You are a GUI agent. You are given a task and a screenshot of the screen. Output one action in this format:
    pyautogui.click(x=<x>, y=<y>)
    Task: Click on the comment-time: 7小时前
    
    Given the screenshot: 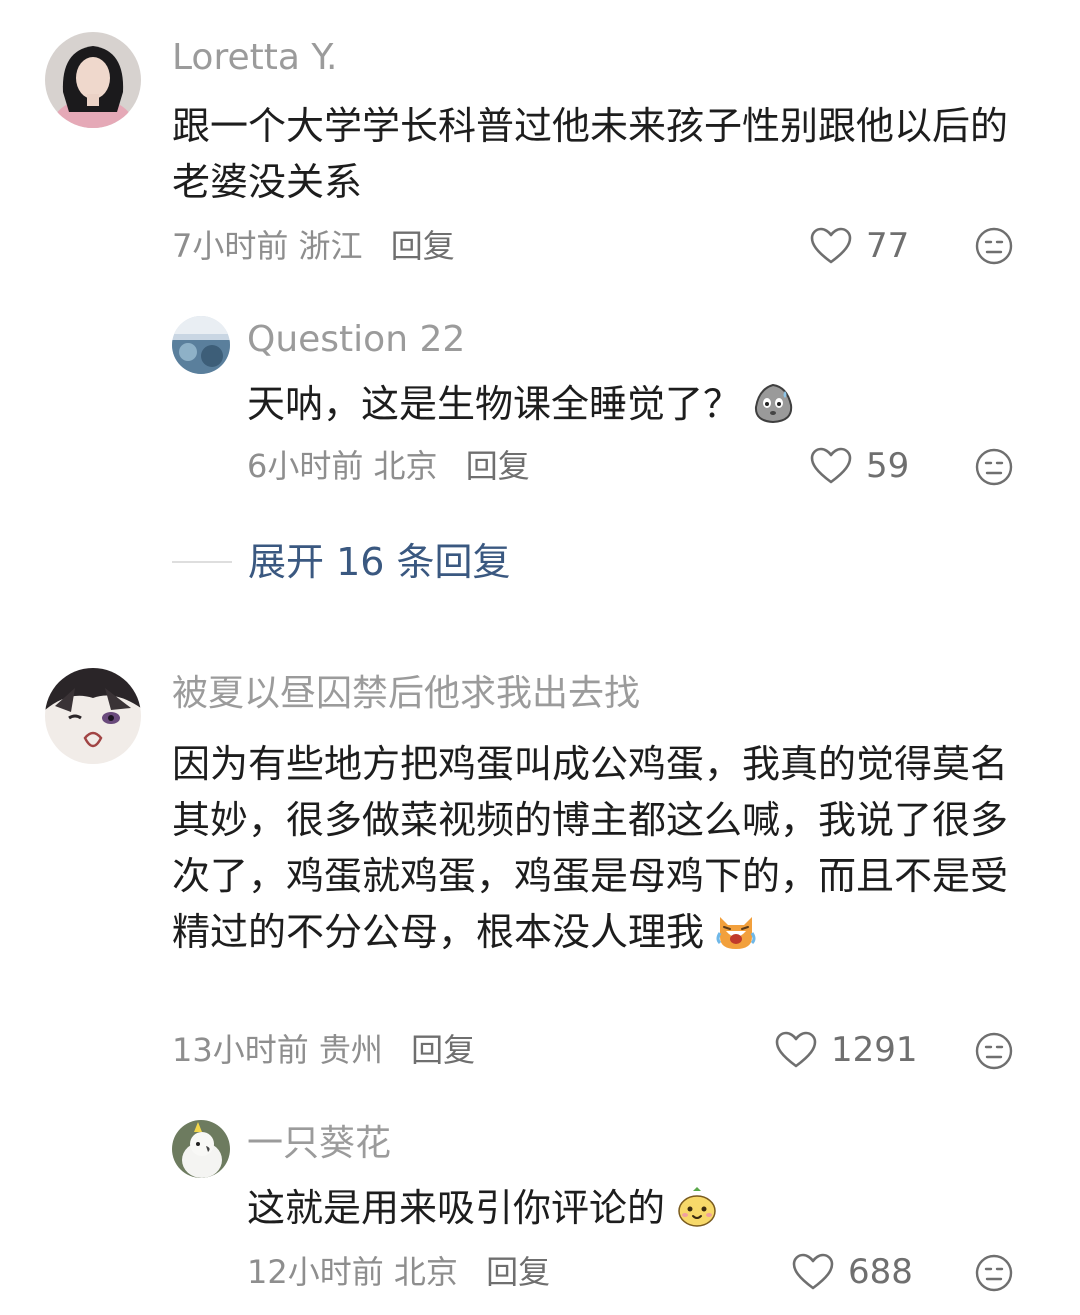 What is the action you would take?
    pyautogui.click(x=230, y=246)
    